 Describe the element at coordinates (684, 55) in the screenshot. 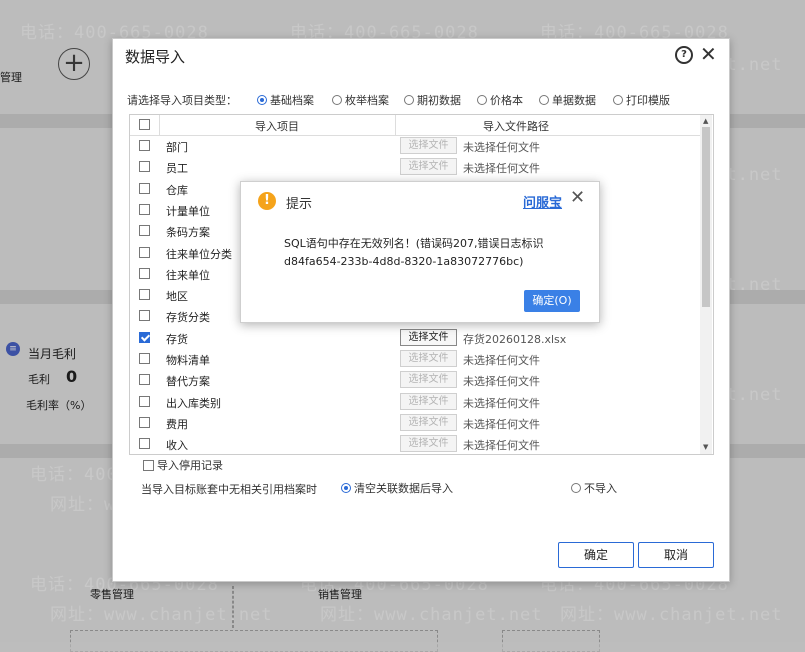

I see `help-icon: ?` at that location.